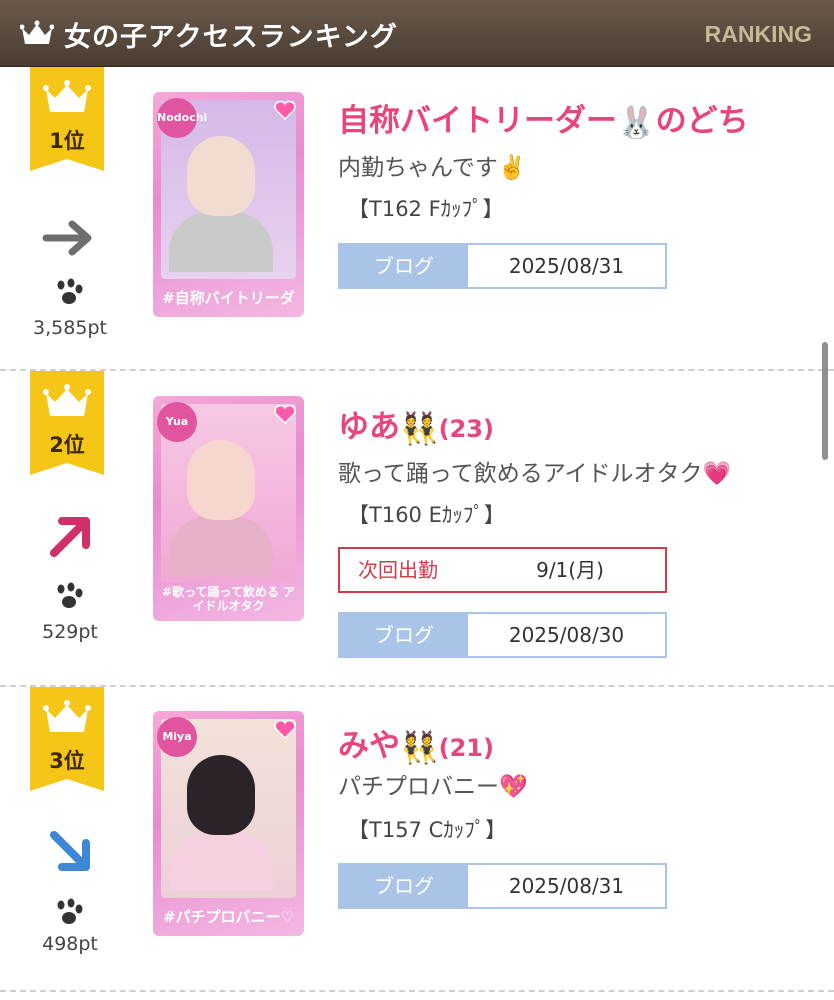  I want to click on rank-badge: 3位, so click(67, 739).